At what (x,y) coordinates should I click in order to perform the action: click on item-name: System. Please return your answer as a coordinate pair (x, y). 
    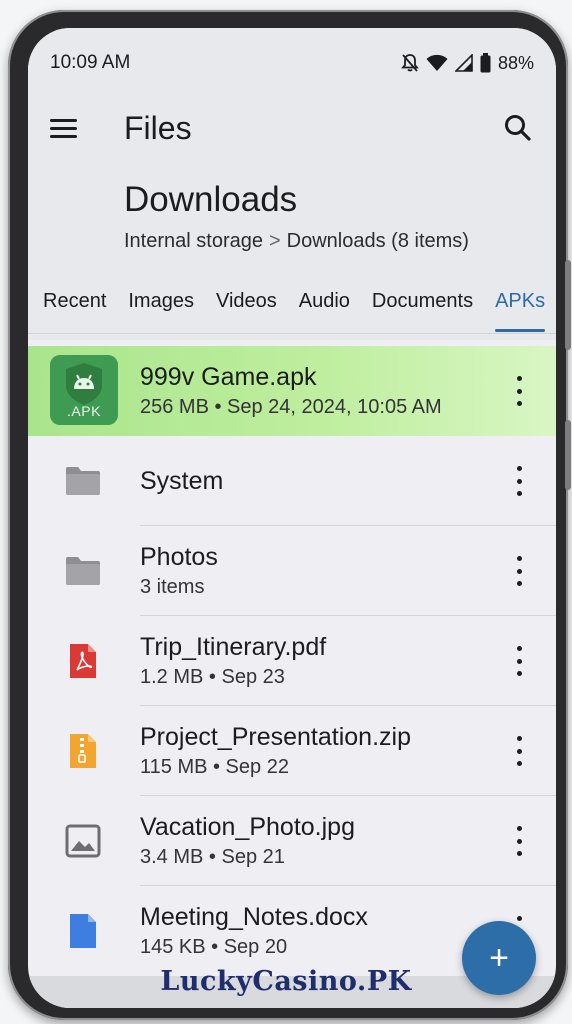
    Looking at the image, I should click on (182, 480).